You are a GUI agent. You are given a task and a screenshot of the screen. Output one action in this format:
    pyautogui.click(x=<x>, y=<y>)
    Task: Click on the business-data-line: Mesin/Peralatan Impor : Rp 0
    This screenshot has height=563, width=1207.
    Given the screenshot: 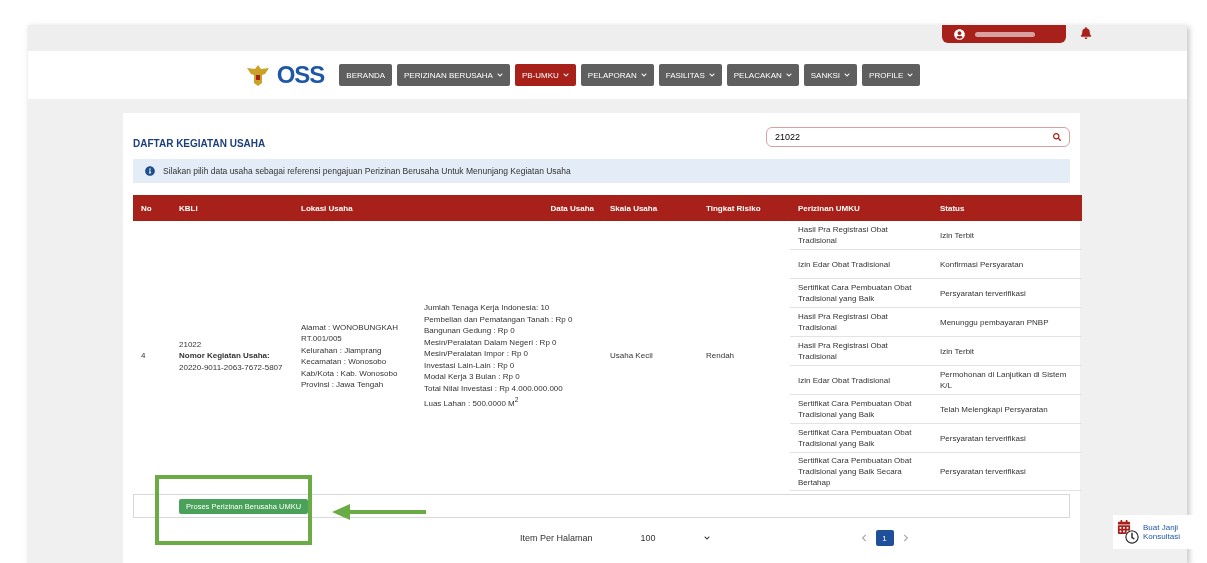 What is the action you would take?
    pyautogui.click(x=477, y=354)
    